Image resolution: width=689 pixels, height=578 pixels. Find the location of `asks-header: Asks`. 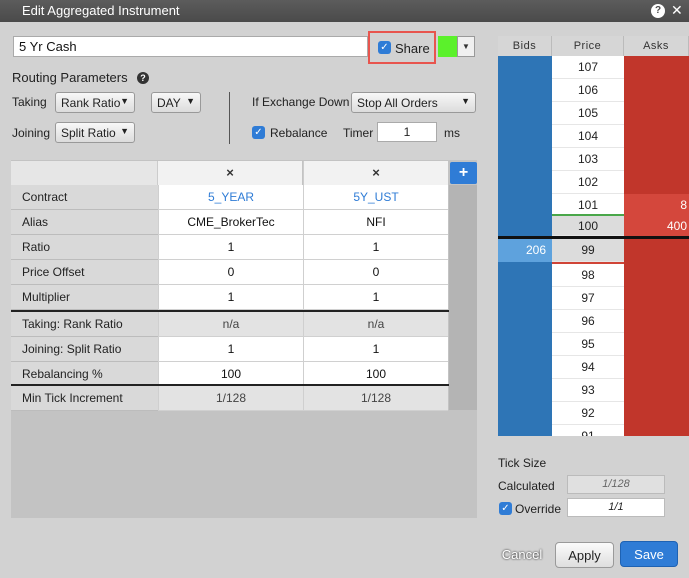

asks-header: Asks is located at coordinates (656, 46).